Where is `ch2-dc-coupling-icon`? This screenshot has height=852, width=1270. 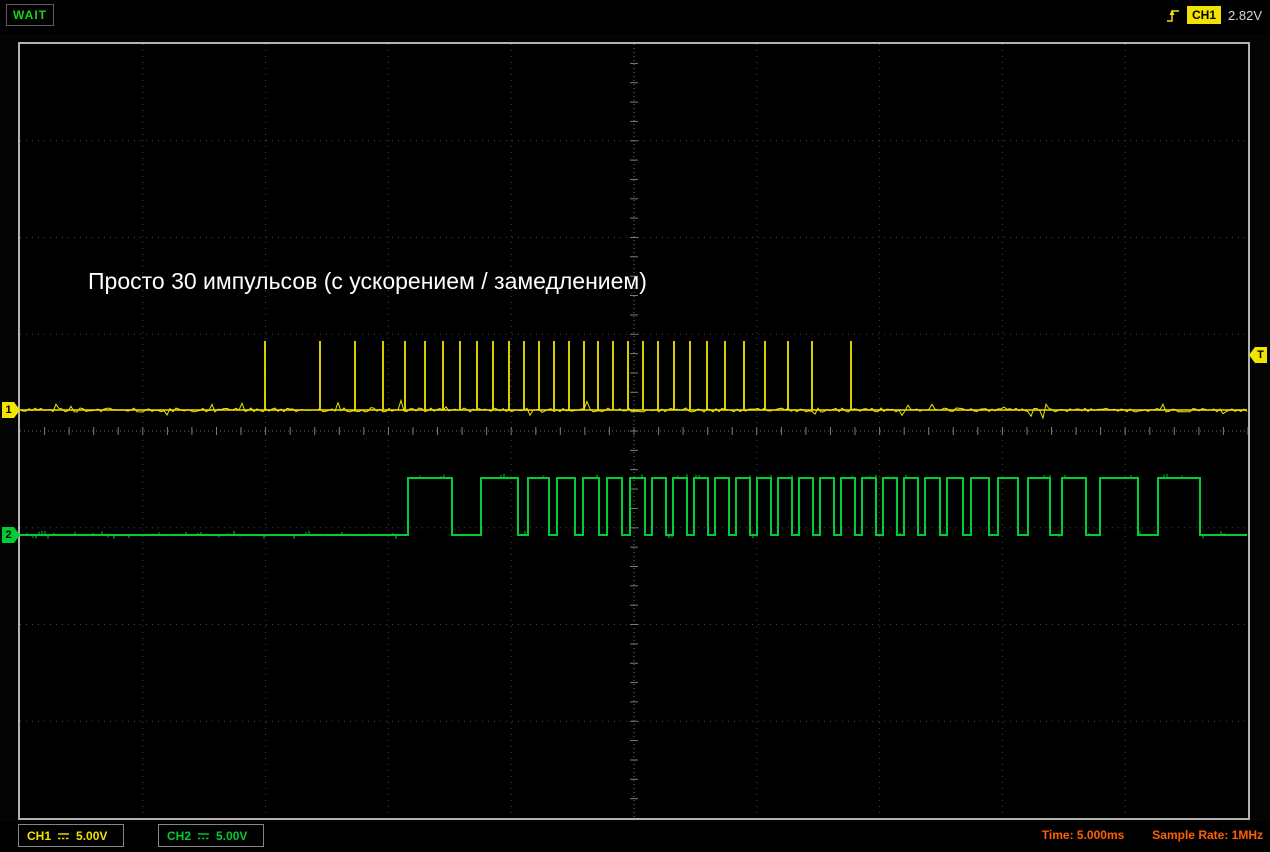
ch2-dc-coupling-icon is located at coordinates (204, 835).